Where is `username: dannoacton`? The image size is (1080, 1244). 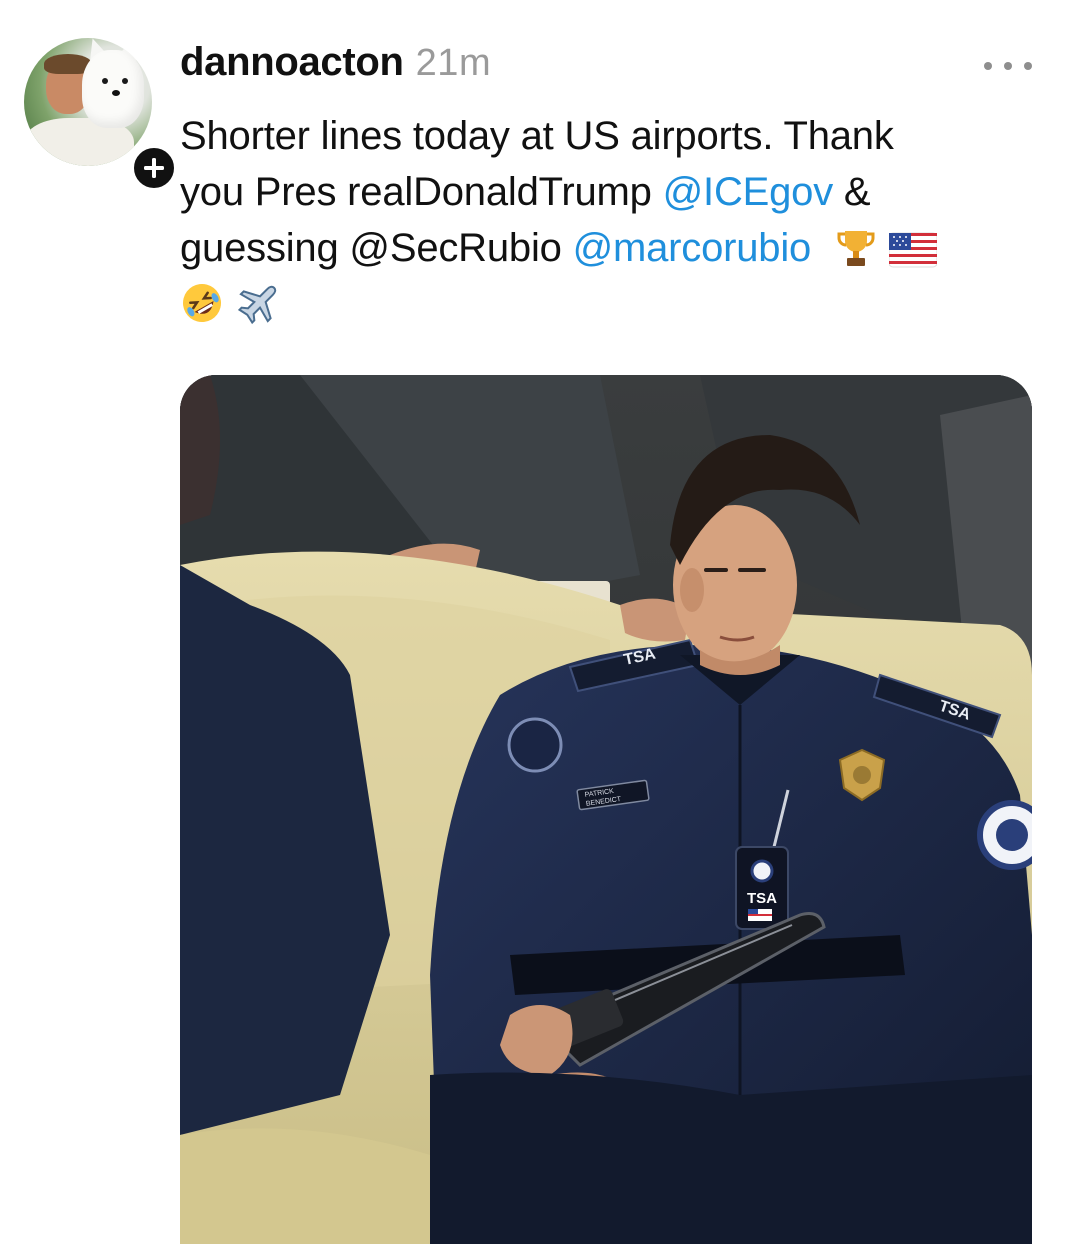
username: dannoacton is located at coordinates (292, 62).